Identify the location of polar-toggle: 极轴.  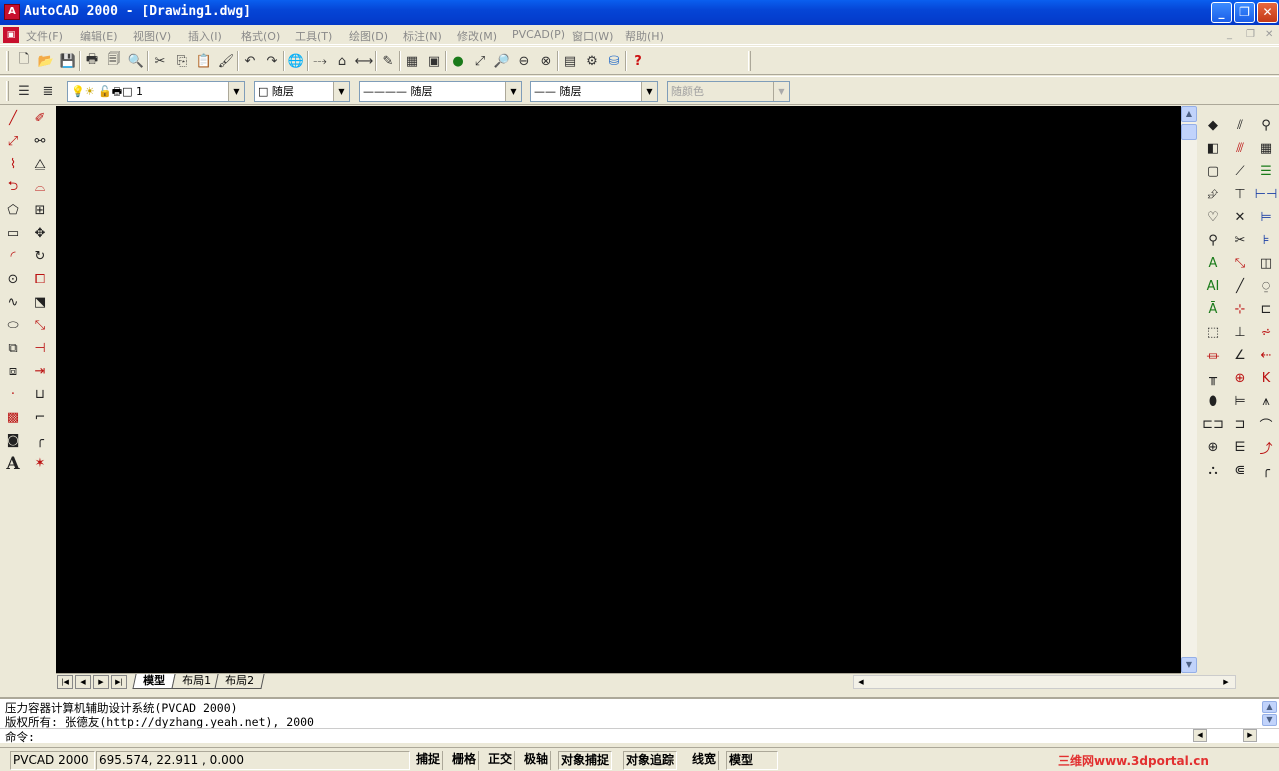
(537, 760).